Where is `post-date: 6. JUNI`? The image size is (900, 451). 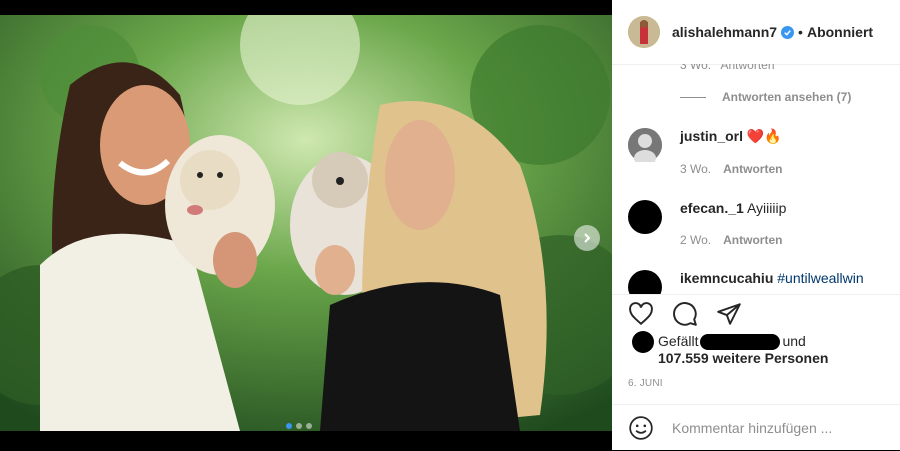
post-date: 6. JUNI is located at coordinates (645, 383).